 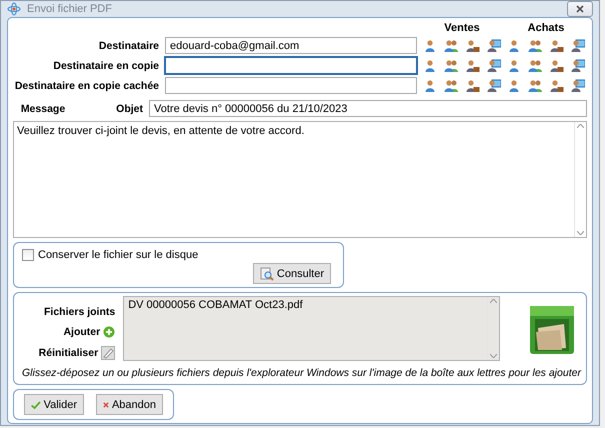 What do you see at coordinates (54, 404) in the screenshot?
I see `validate-button: Valider` at bounding box center [54, 404].